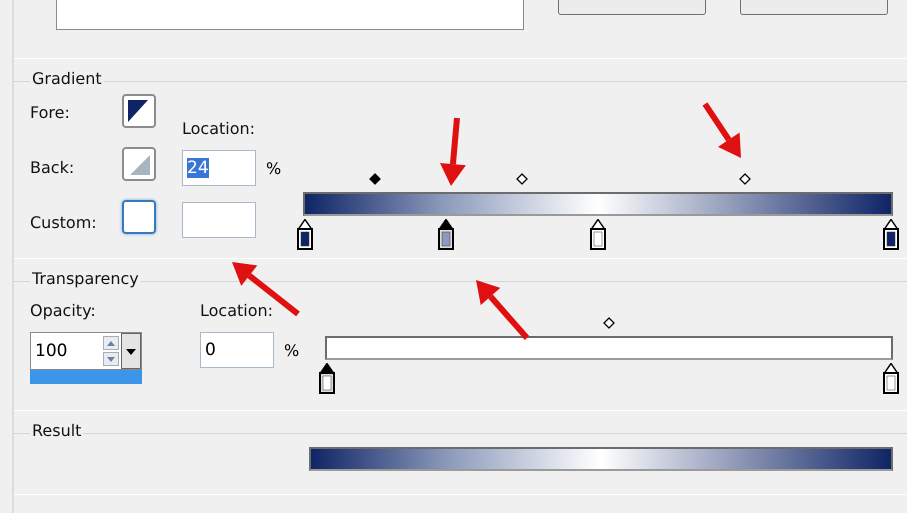  Describe the element at coordinates (53, 168) in the screenshot. I see `swatch-label: Back:` at that location.